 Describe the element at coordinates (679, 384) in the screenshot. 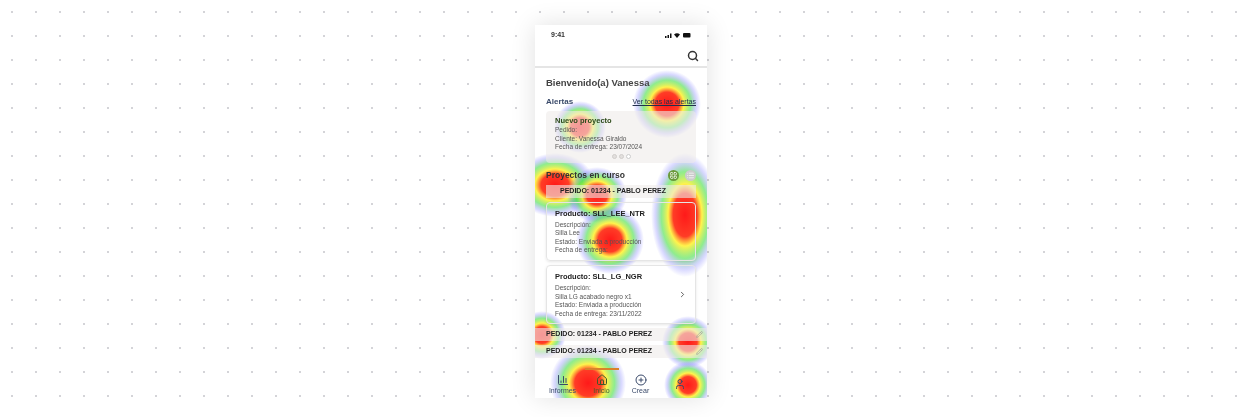

I see `user-icon` at that location.